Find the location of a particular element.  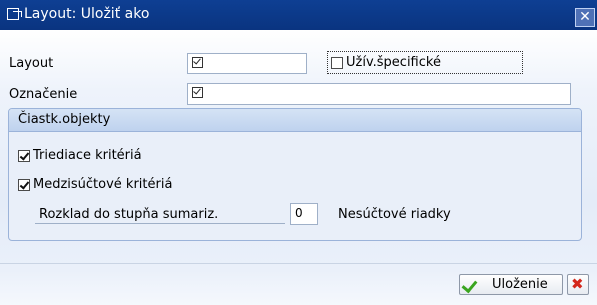

title-bar: Layout: Uložiť ako ✕ is located at coordinates (298, 15).